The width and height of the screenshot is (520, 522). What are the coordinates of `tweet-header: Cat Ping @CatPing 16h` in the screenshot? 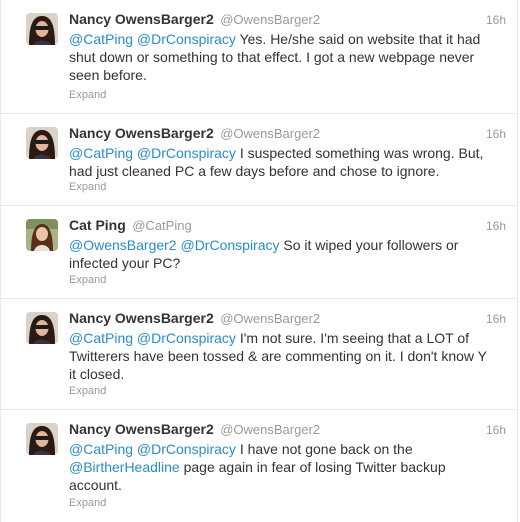 It's located at (287, 226).